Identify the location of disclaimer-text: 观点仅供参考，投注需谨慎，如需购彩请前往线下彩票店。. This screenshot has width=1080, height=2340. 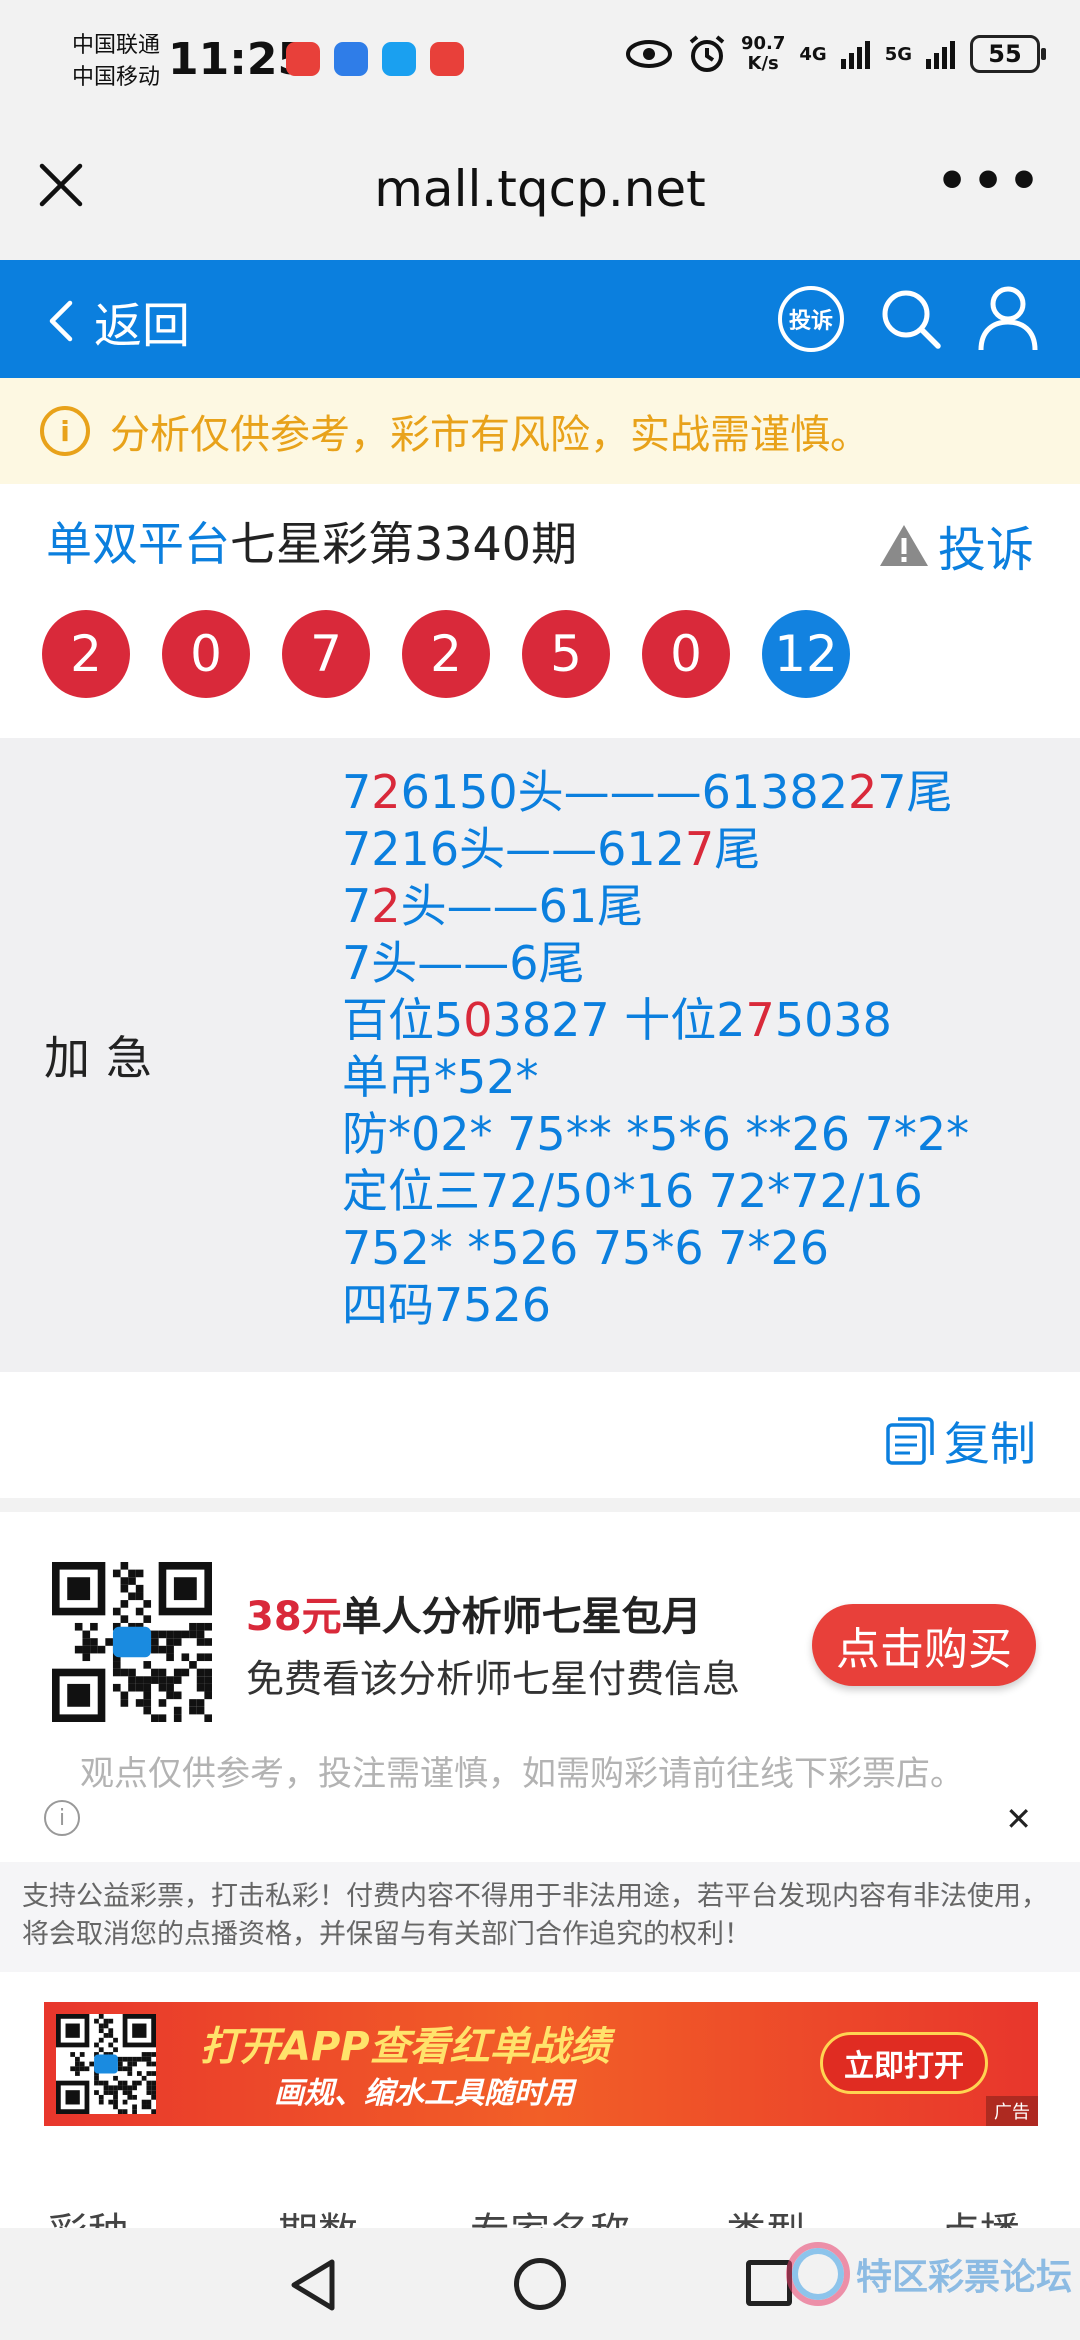
(522, 1774).